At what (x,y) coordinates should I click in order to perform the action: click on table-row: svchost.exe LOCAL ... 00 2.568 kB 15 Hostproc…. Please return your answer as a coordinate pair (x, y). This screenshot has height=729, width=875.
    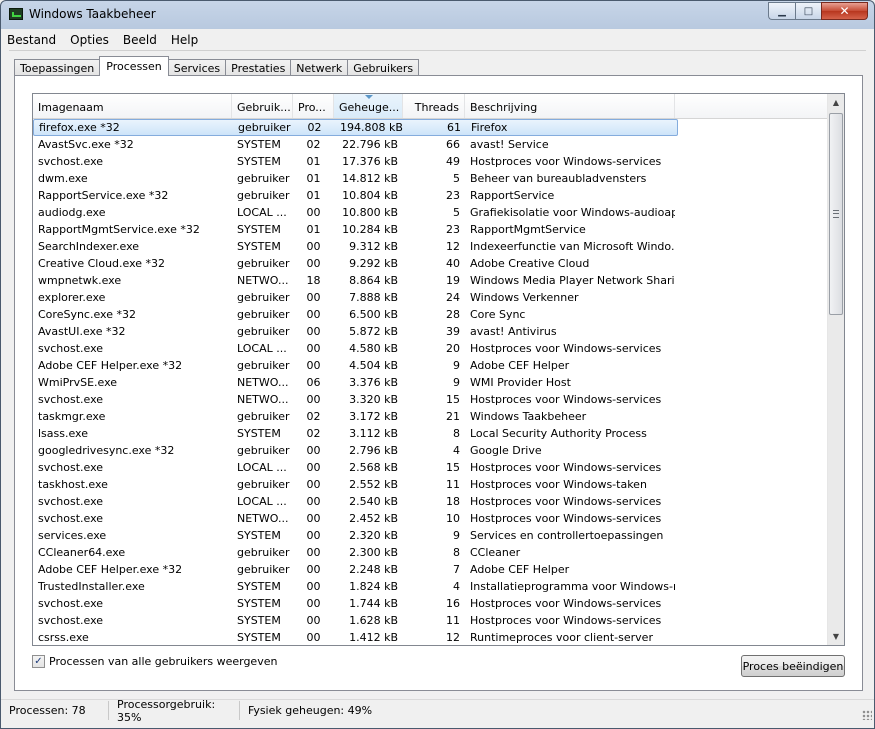
    Looking at the image, I should click on (430, 467).